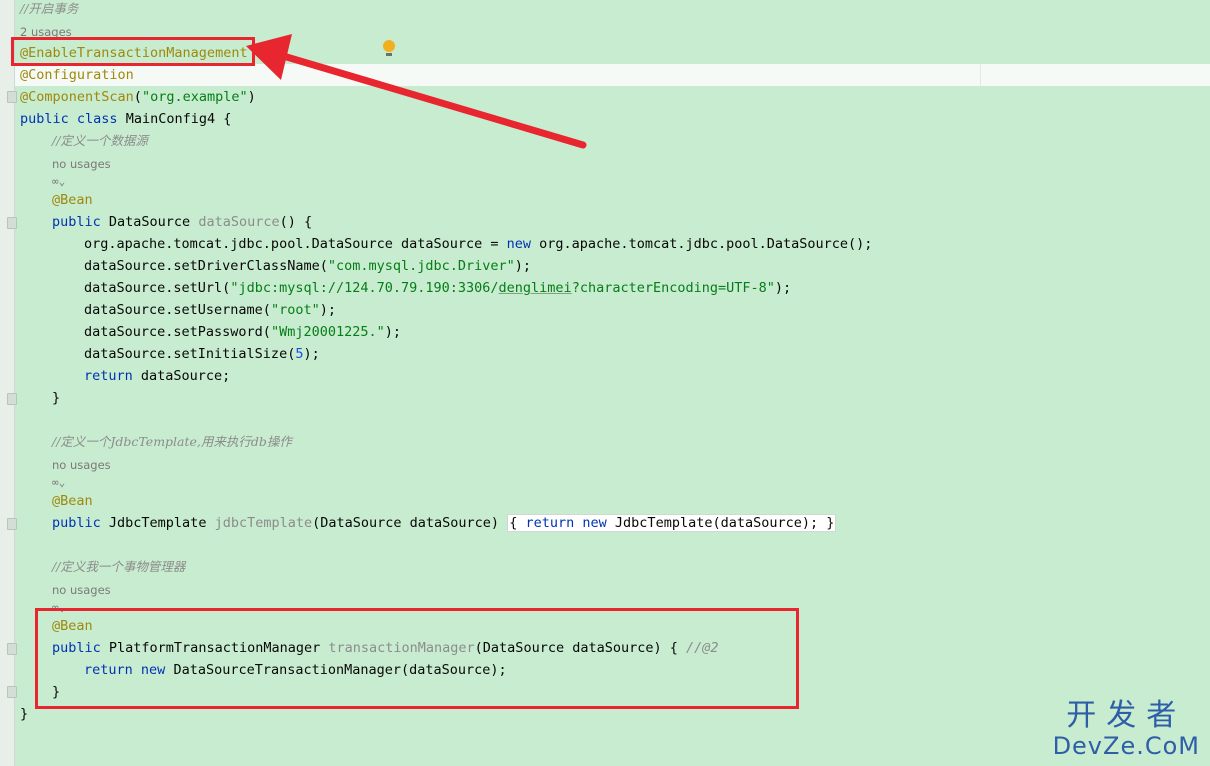 The width and height of the screenshot is (1210, 766). I want to click on watermark-logo: 开发者 DevZe.CoM, so click(1126, 729).